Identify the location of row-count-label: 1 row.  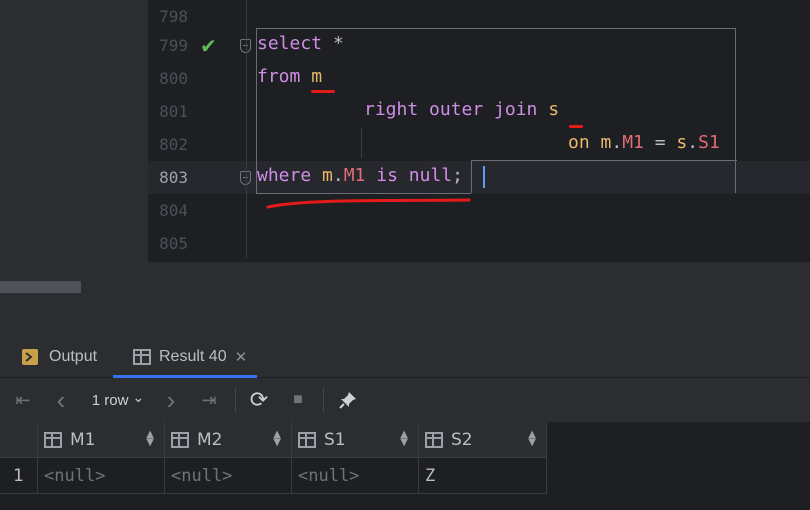
(110, 400).